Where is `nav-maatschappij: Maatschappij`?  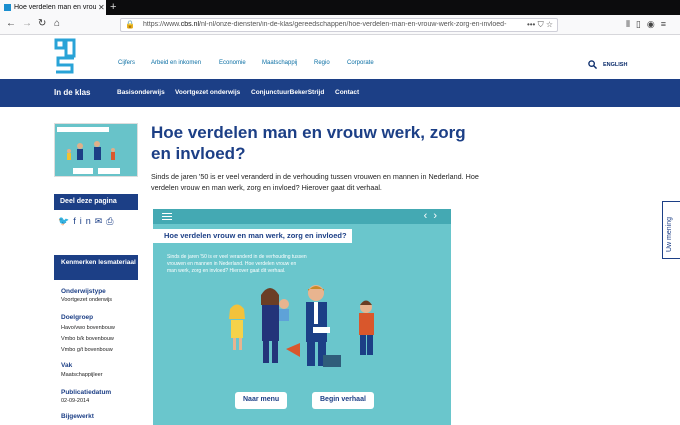
nav-maatschappij: Maatschappij is located at coordinates (279, 63).